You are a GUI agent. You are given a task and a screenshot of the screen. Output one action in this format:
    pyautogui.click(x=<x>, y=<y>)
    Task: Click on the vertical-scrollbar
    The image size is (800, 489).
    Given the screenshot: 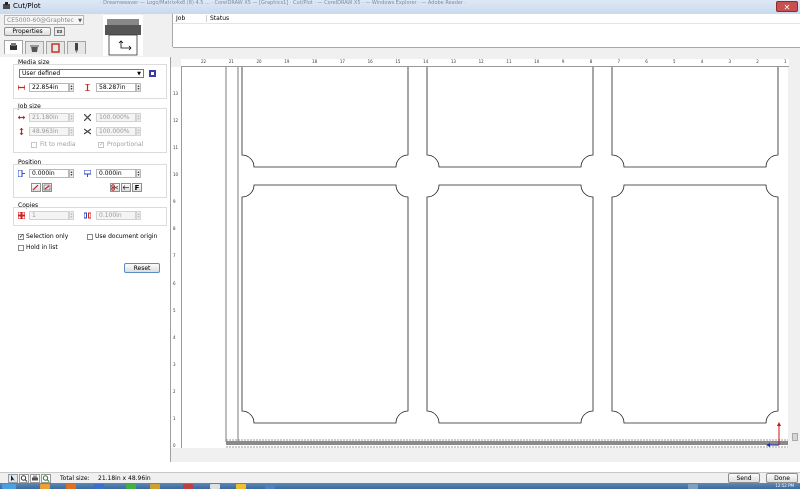 What is the action you would take?
    pyautogui.click(x=795, y=258)
    